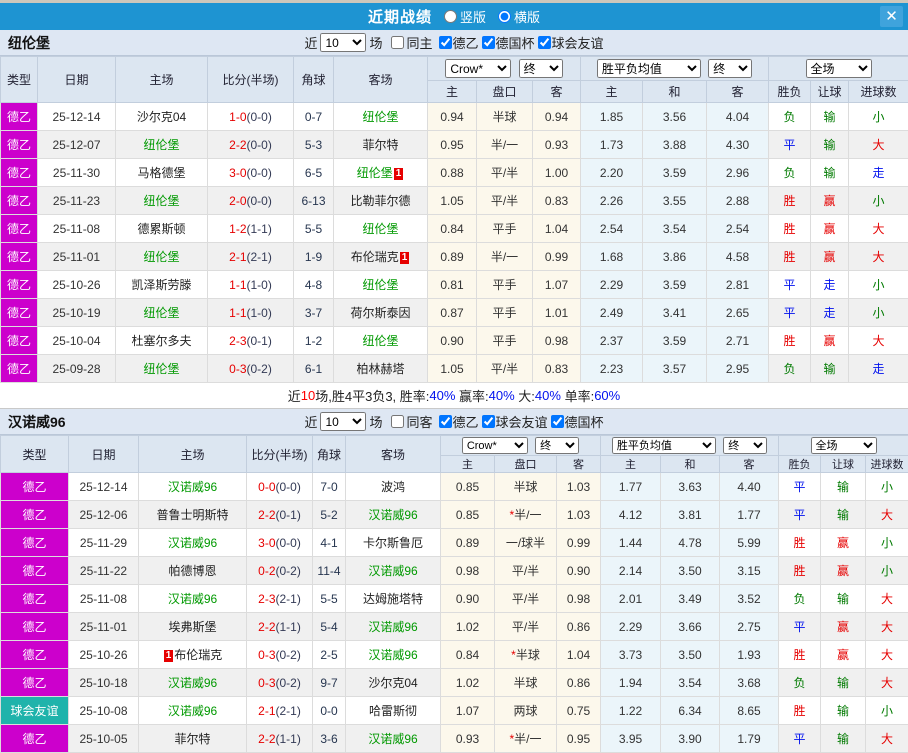 This screenshot has width=908, height=753. I want to click on handicap-cell: 半球, so click(525, 486).